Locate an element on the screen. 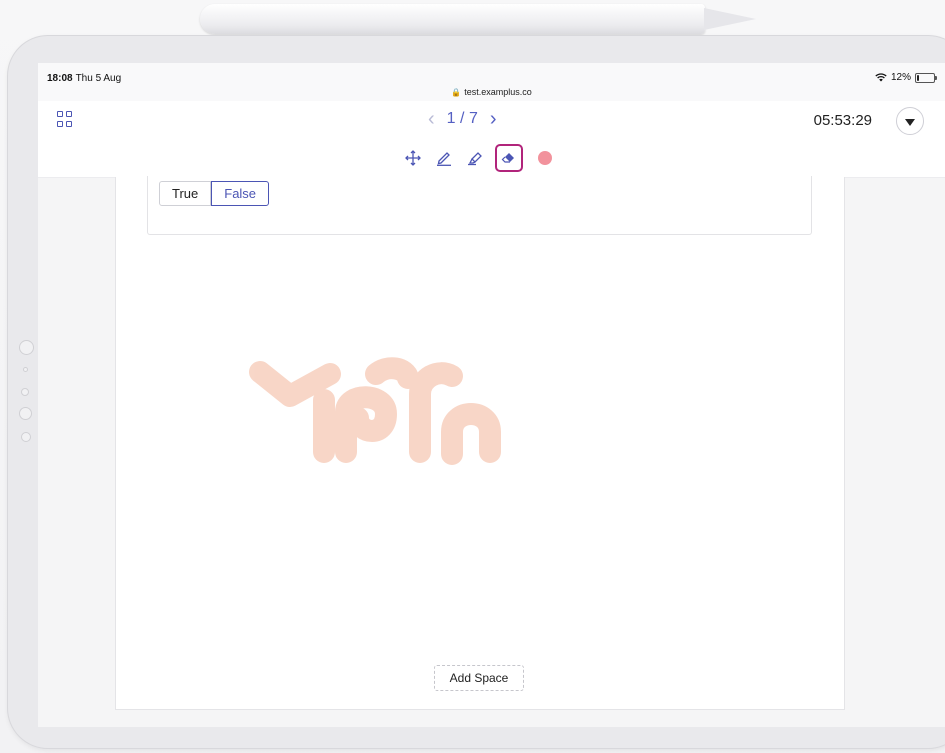  menu-dropdown-button is located at coordinates (910, 121).